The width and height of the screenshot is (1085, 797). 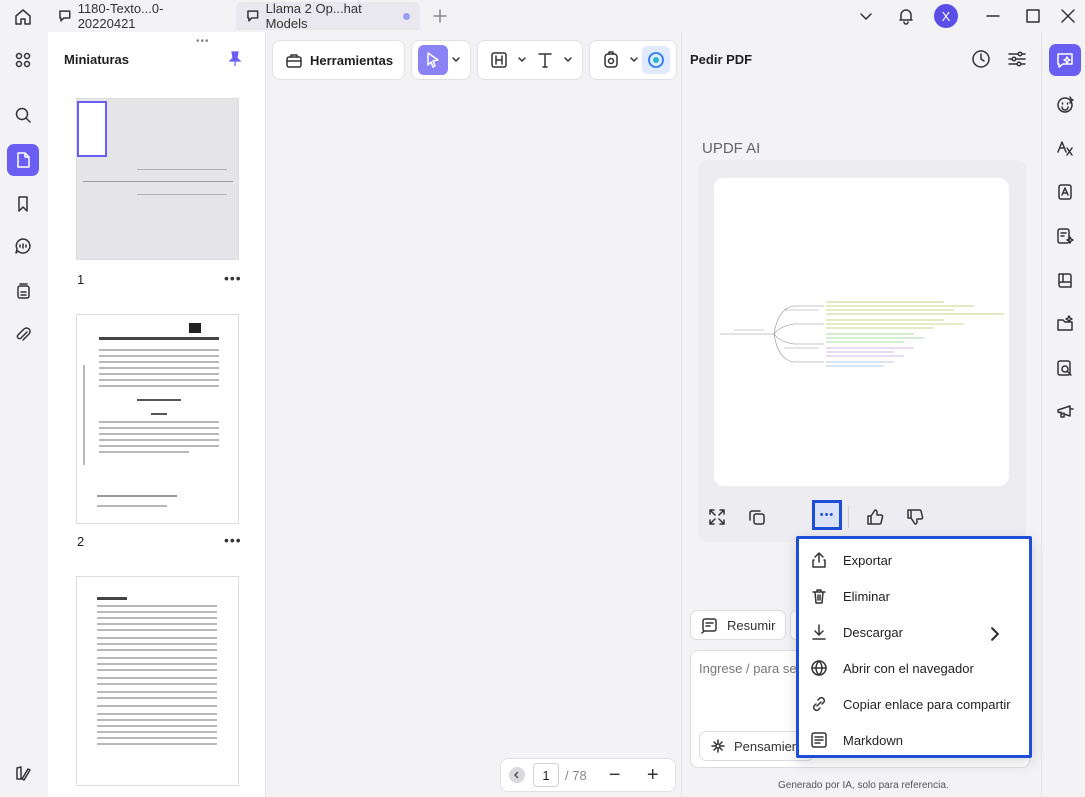 I want to click on menu-item-label: Copiar enlace para compartir, so click(x=927, y=704).